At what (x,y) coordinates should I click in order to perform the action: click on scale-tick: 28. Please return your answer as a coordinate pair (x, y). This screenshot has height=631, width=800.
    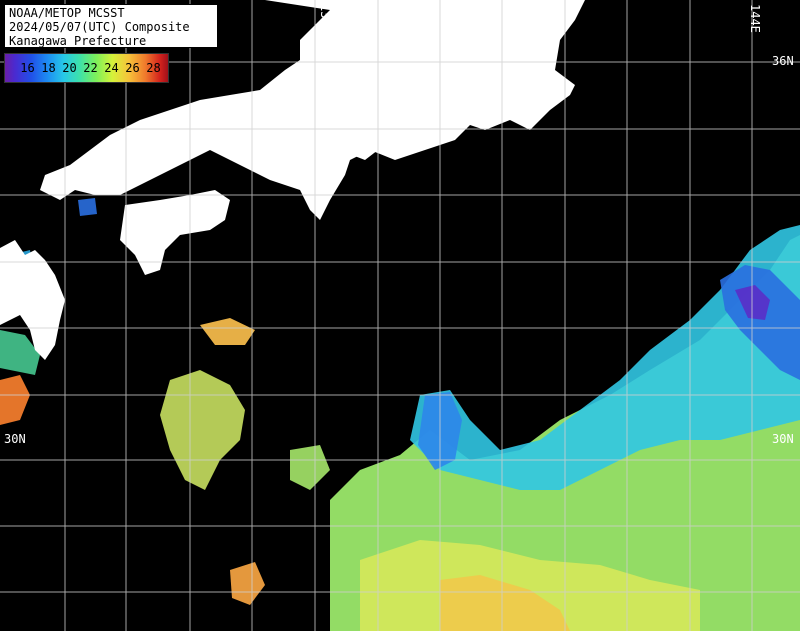
    Looking at the image, I should click on (153, 68).